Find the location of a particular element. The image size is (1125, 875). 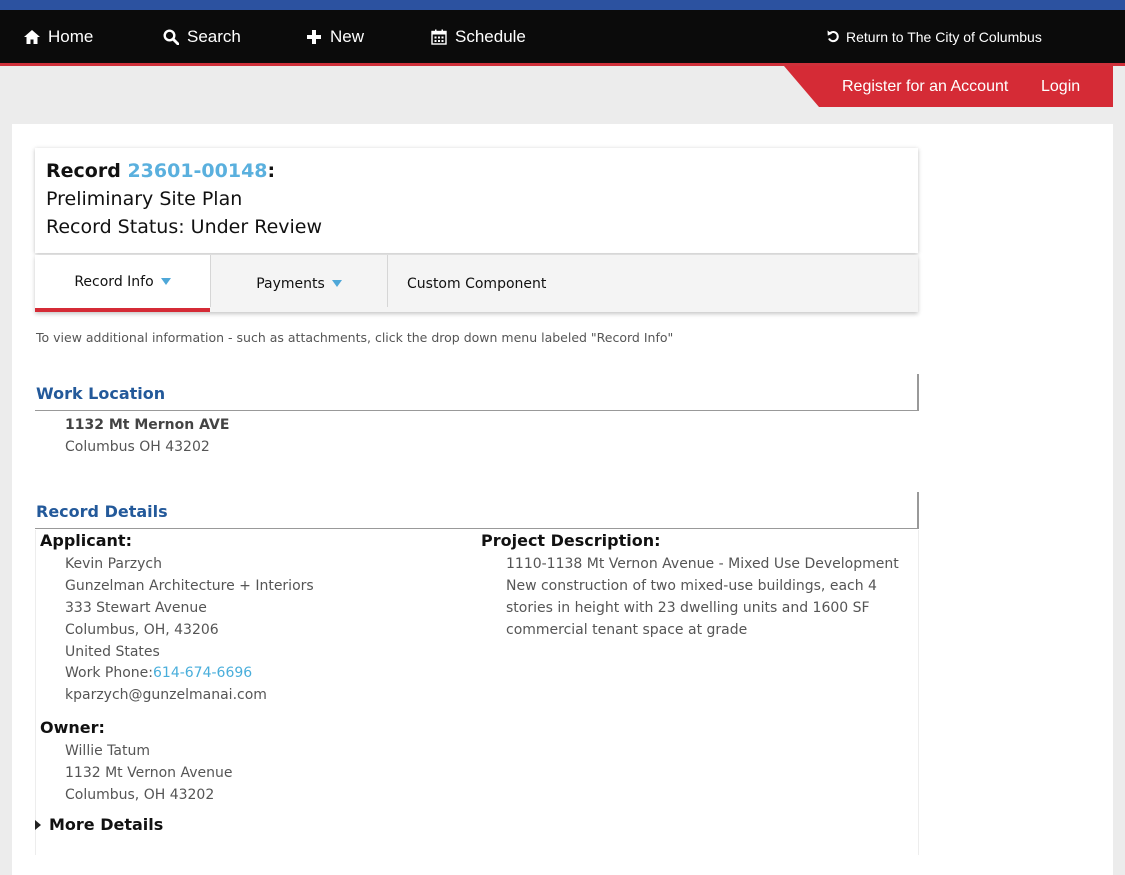

tab-record-info: Record Info is located at coordinates (122, 283).